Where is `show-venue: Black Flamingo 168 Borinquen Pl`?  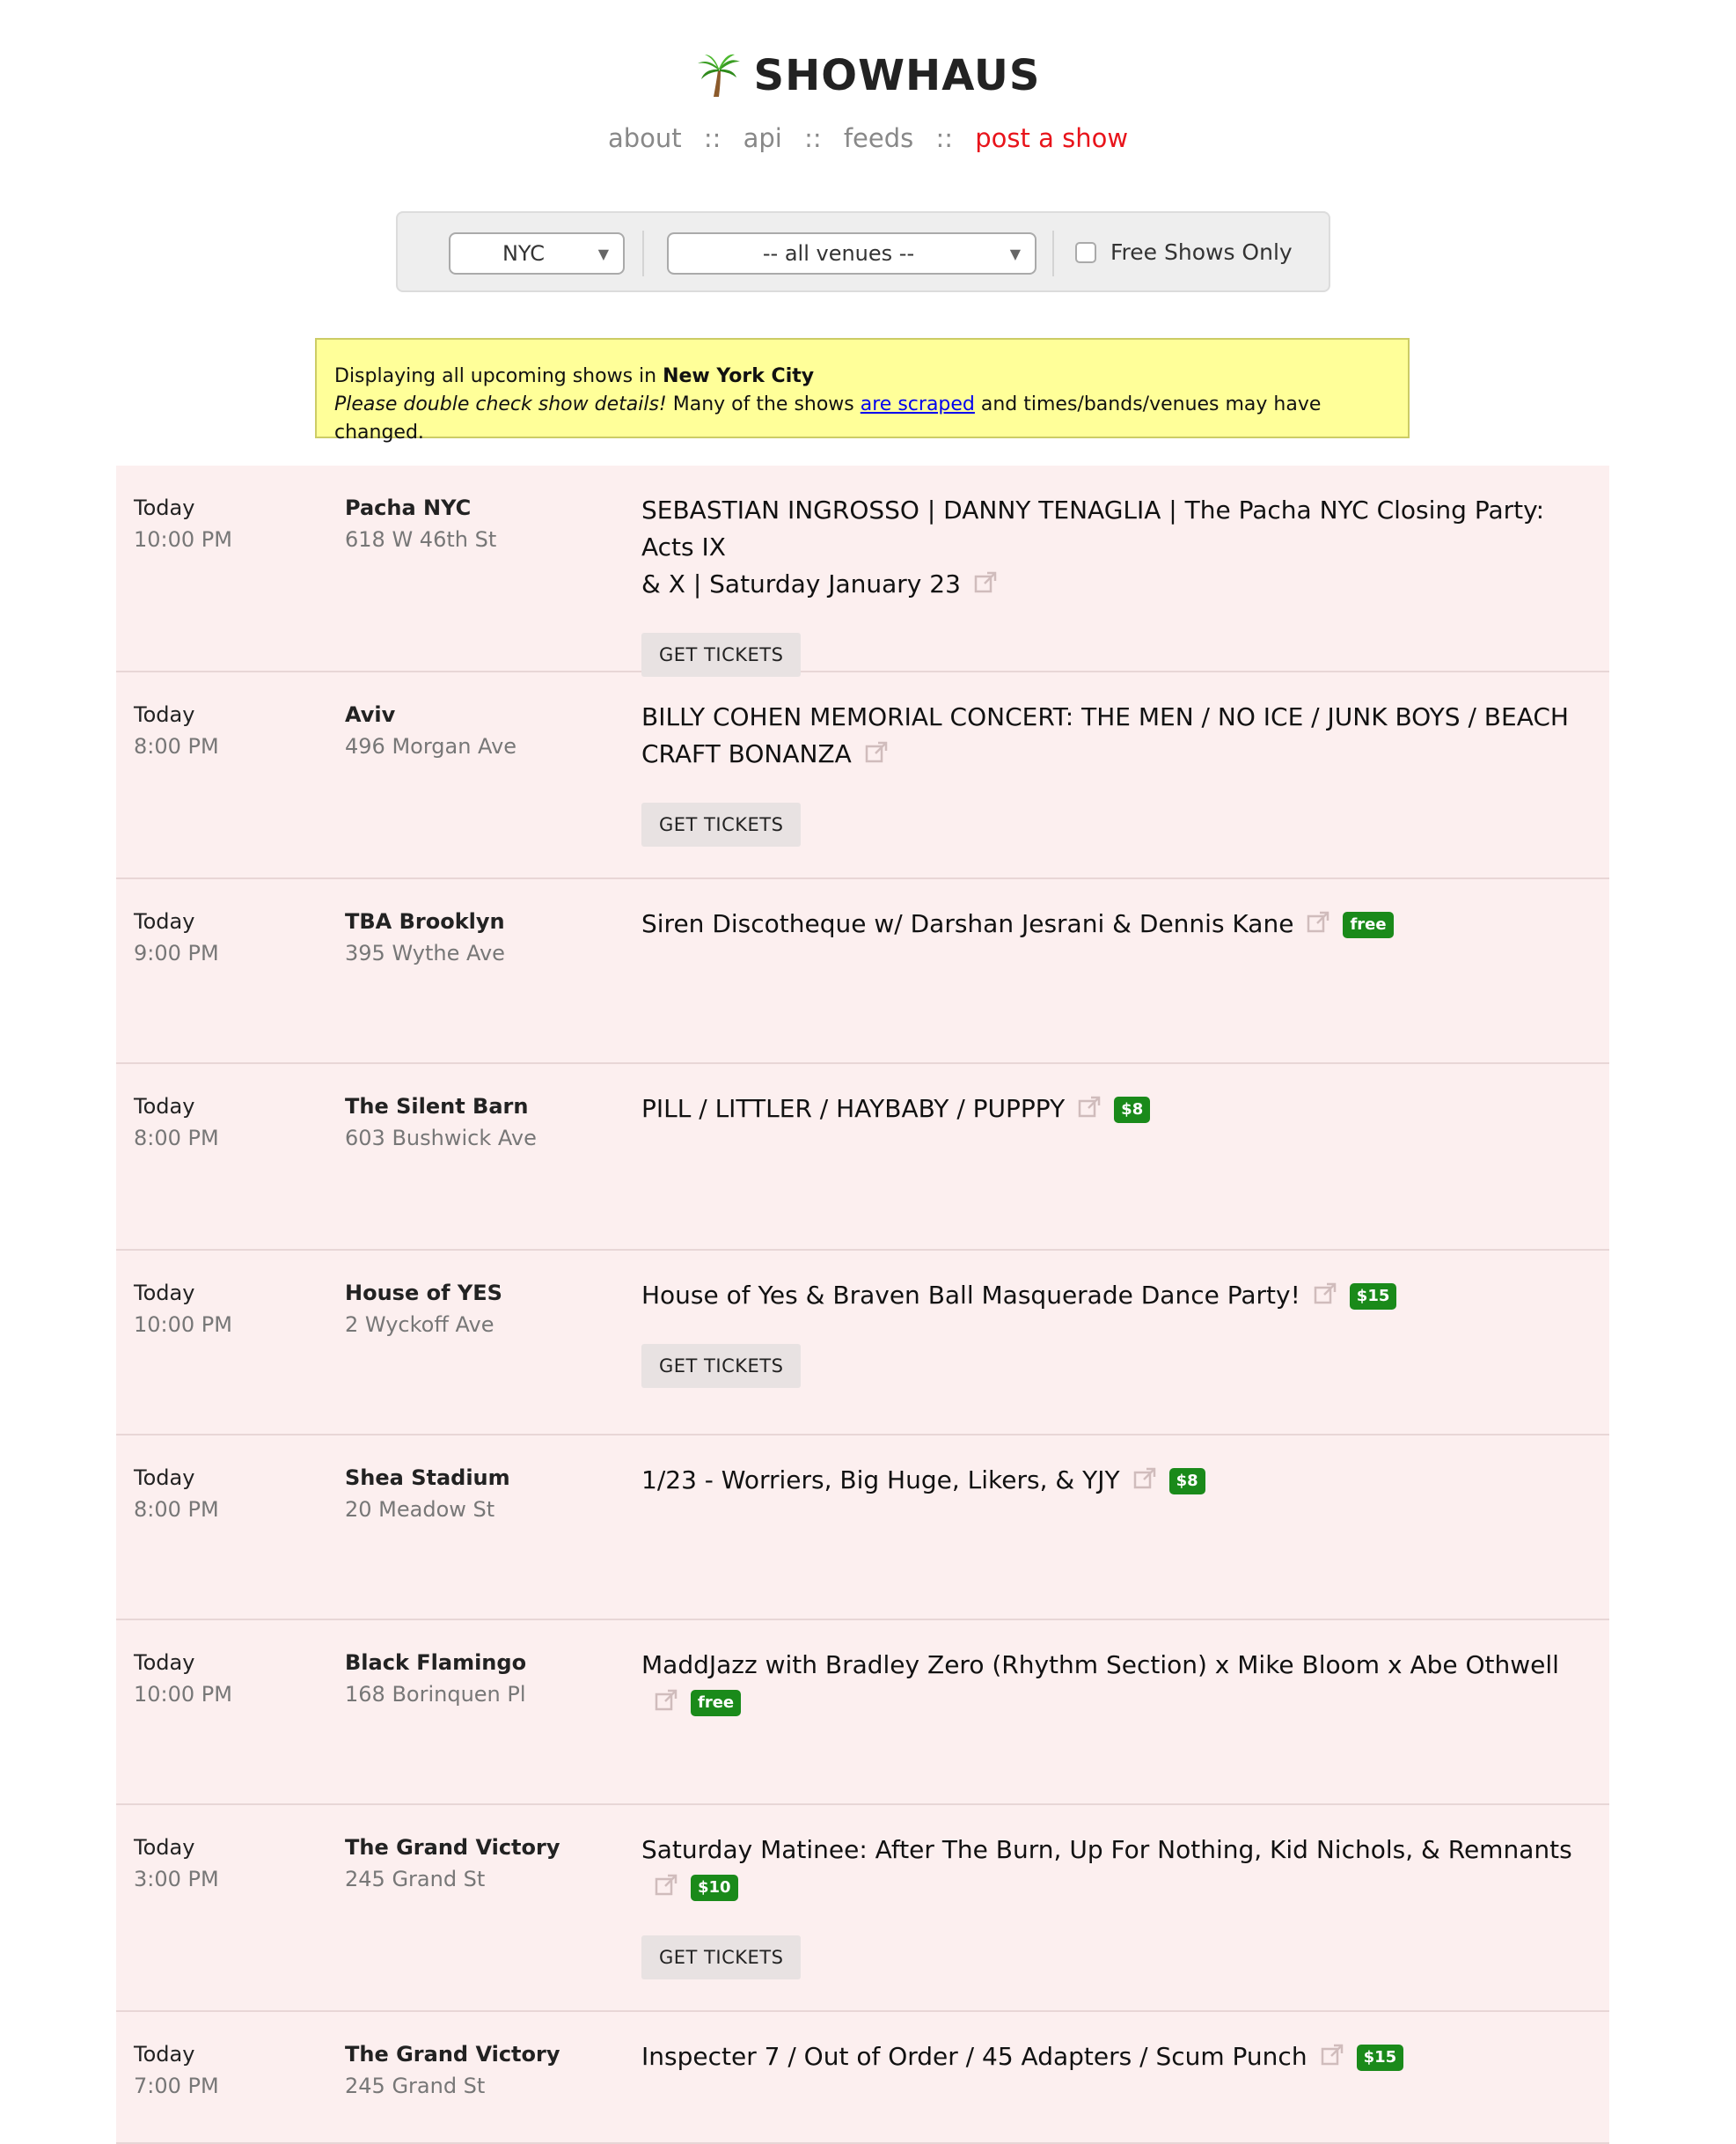
show-venue: Black Flamingo 168 Borinquen Pl is located at coordinates (435, 1678).